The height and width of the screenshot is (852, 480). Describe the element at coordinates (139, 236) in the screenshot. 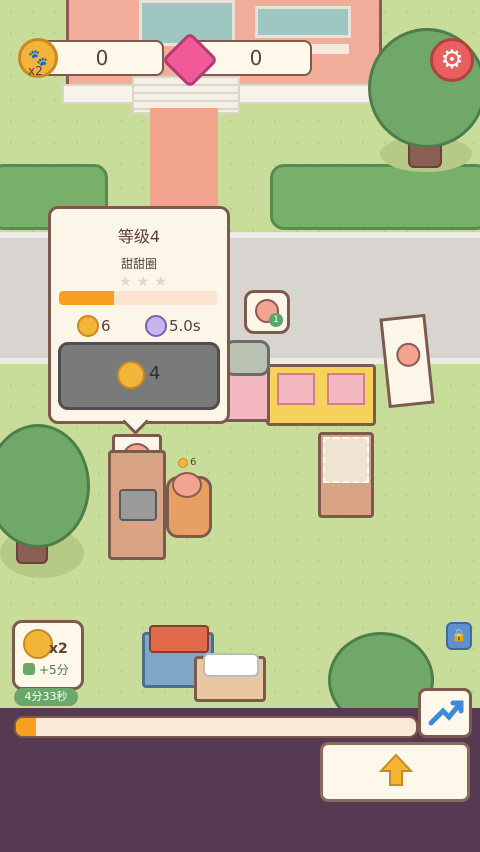

I see `level-title: 等级4` at that location.